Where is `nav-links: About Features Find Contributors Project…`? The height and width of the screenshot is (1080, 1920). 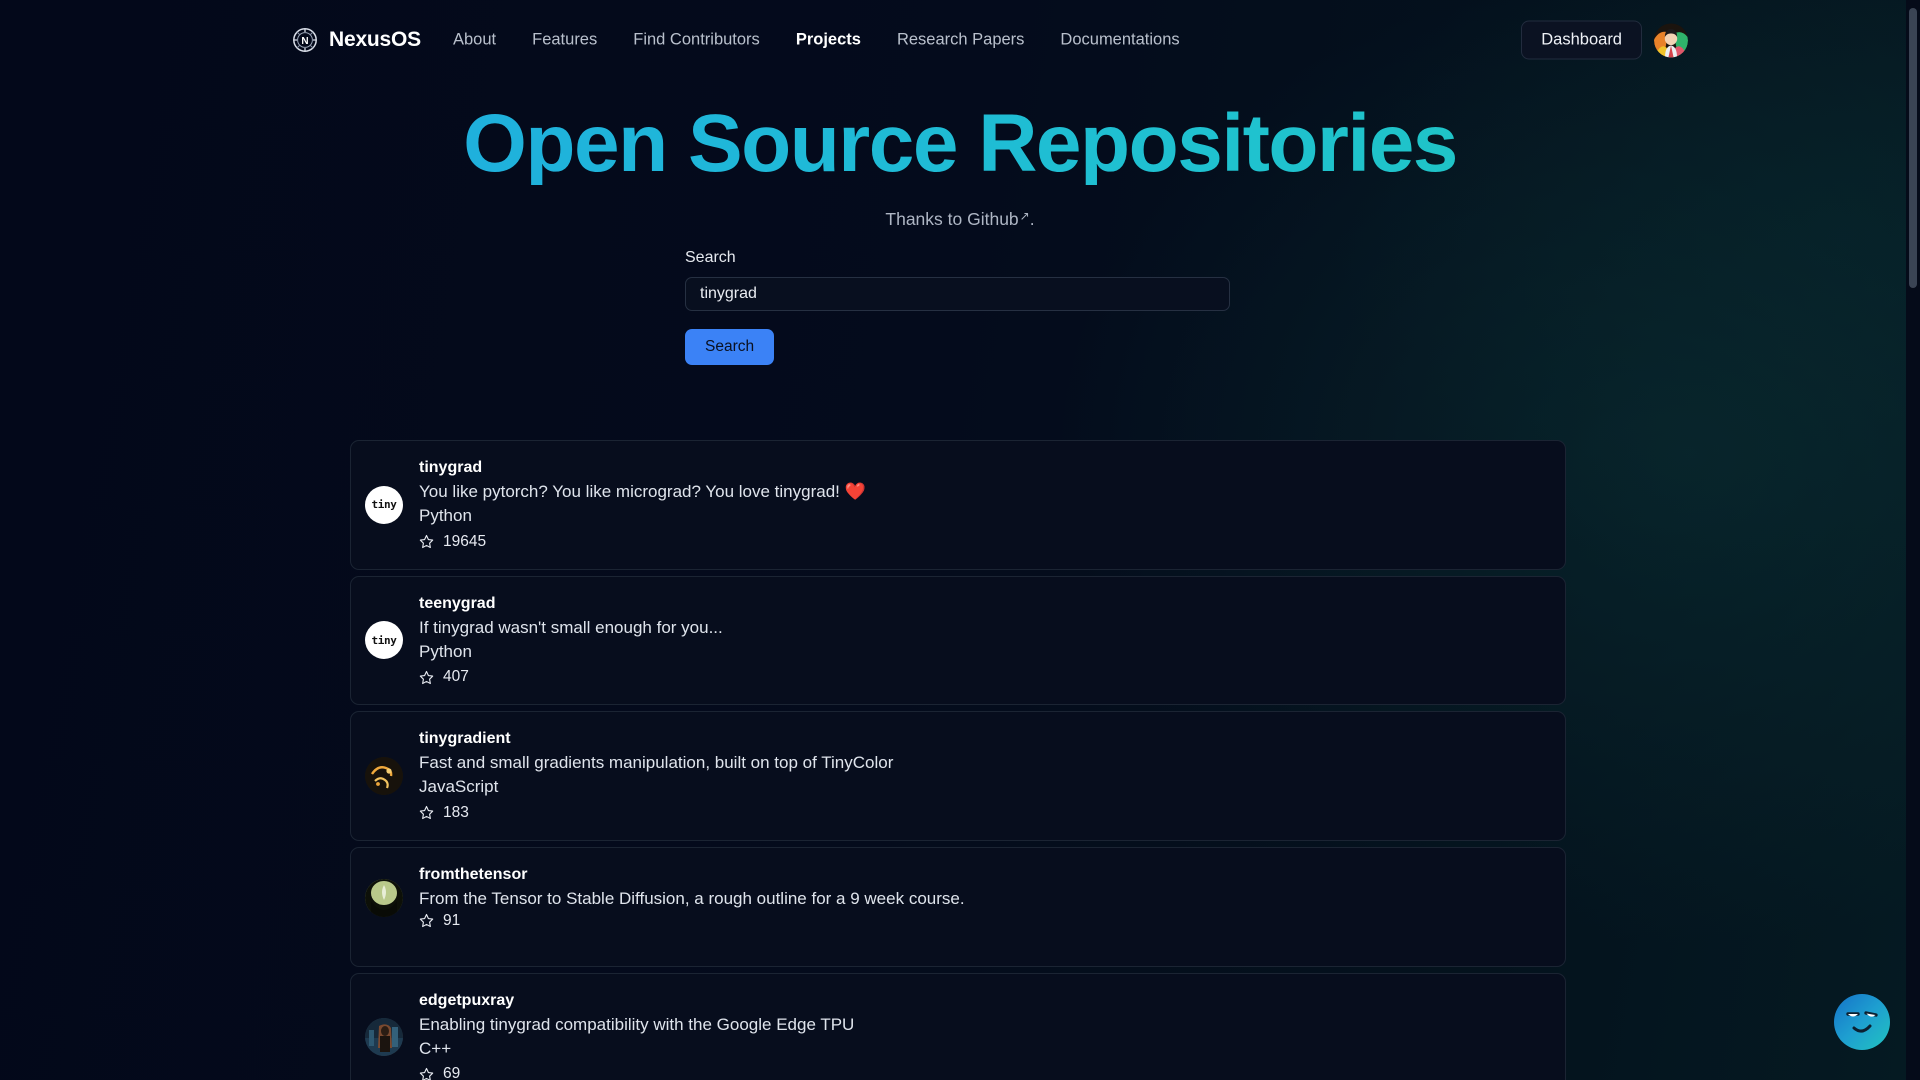 nav-links: About Features Find Contributors Project… is located at coordinates (816, 40).